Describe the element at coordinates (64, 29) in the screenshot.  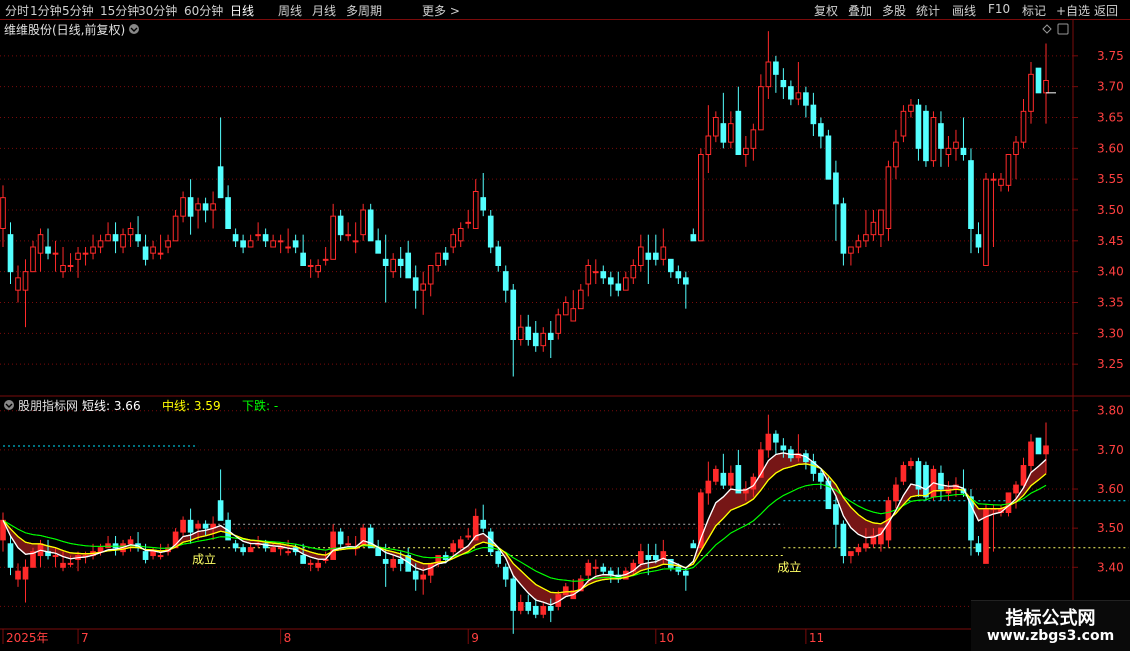
I see `chart-title: 维维股份(日线,前复权)` at that location.